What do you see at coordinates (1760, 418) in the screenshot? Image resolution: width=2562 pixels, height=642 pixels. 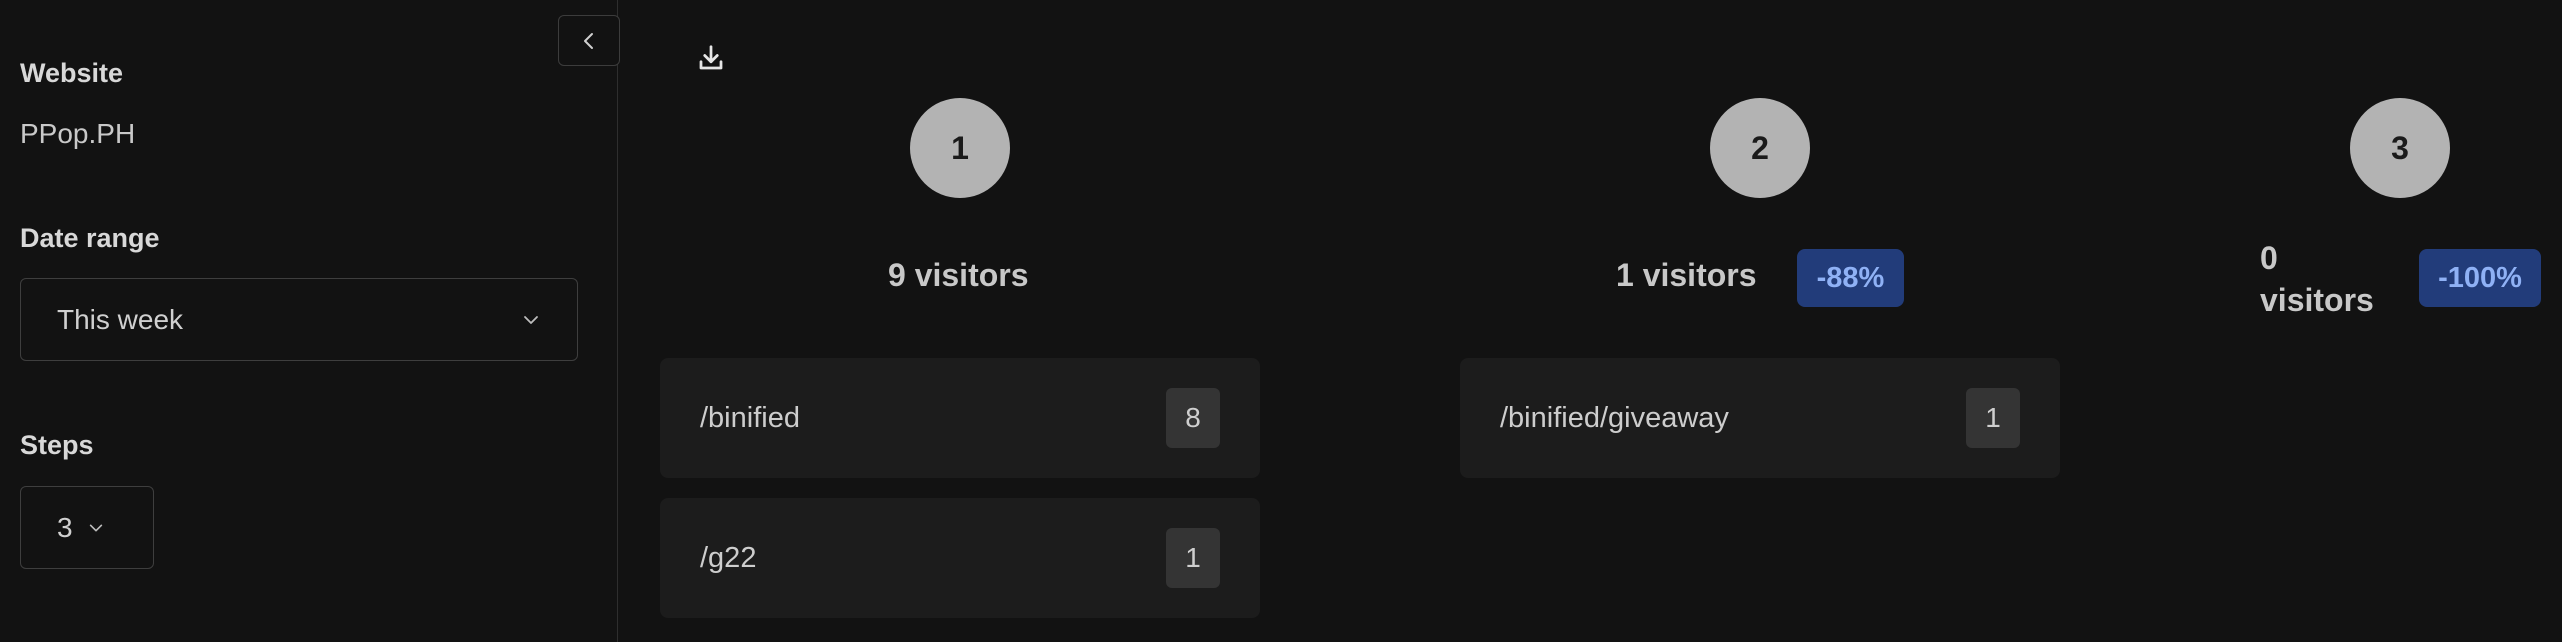 I see `step-2-page-card: /binified/giveaway 1` at bounding box center [1760, 418].